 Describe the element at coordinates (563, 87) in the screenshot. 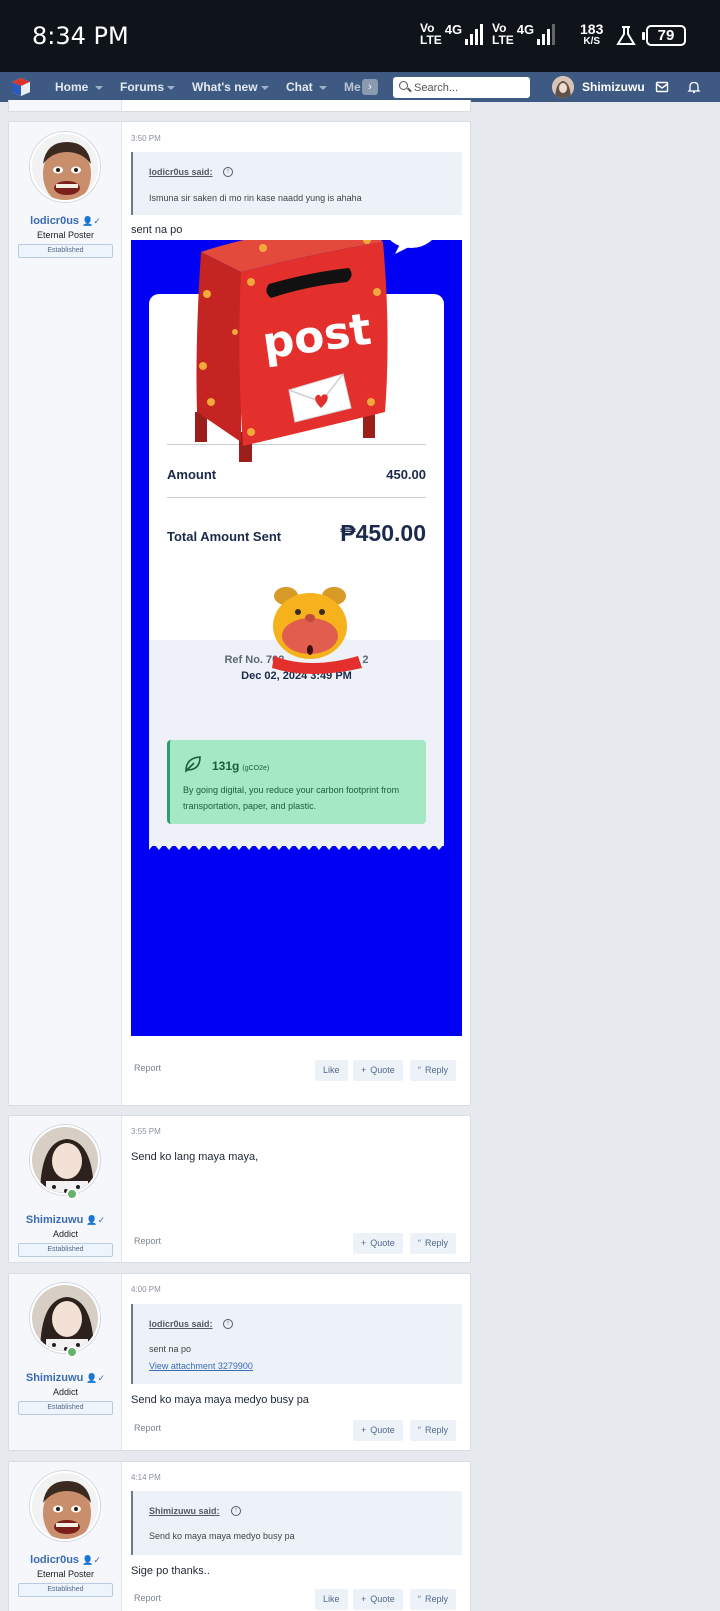

I see `user-avatar` at that location.